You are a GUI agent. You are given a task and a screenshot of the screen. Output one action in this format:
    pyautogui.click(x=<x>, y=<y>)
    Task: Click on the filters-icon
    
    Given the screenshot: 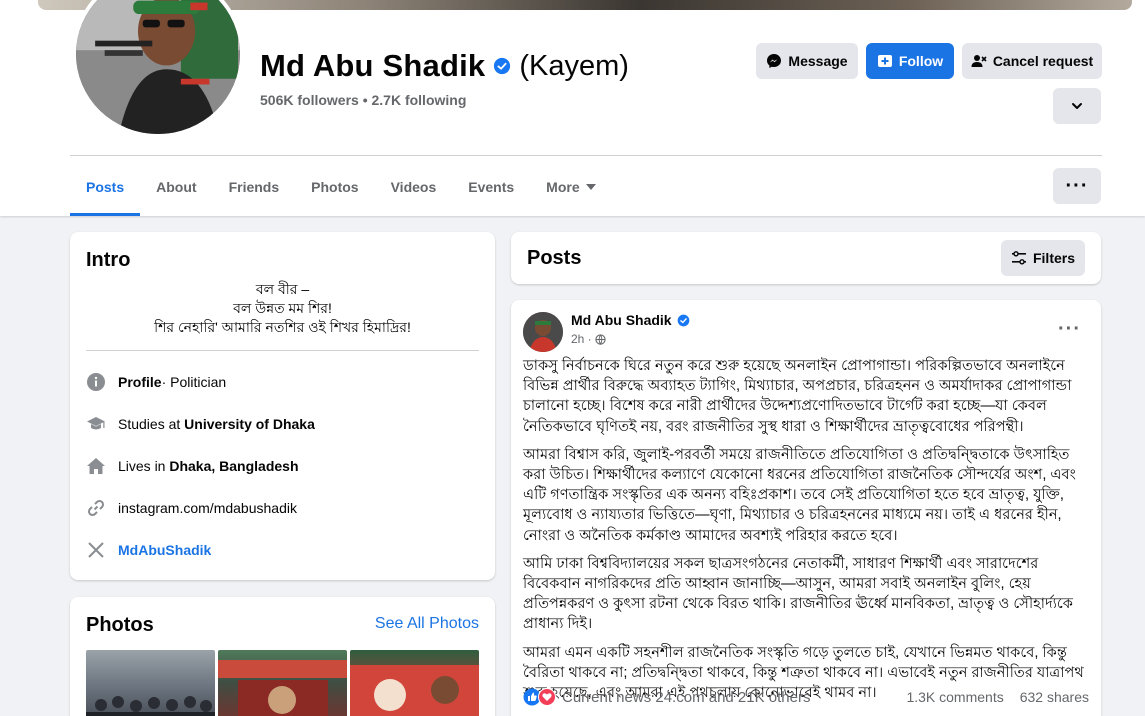 What is the action you would take?
    pyautogui.click(x=1018, y=258)
    